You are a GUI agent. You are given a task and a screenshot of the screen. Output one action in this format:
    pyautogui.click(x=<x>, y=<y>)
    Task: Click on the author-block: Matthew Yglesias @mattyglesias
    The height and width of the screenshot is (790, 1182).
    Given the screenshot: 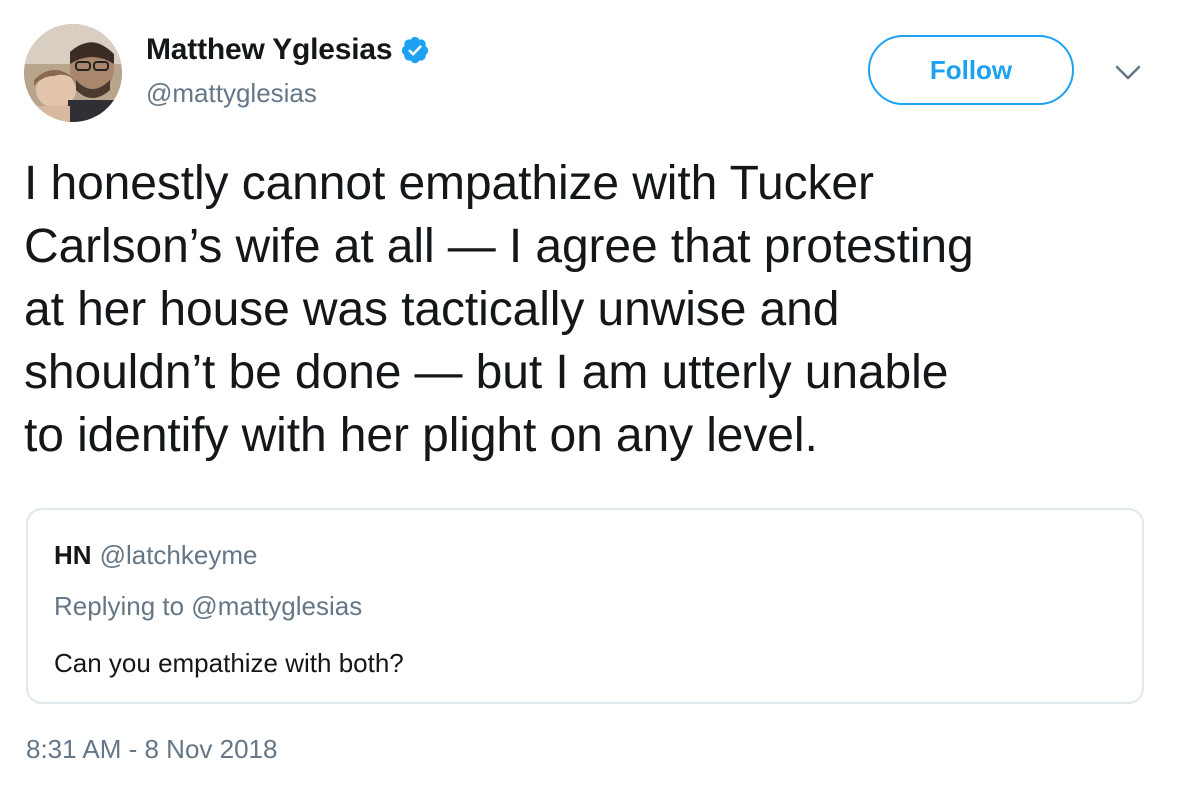 What is the action you would take?
    pyautogui.click(x=288, y=69)
    